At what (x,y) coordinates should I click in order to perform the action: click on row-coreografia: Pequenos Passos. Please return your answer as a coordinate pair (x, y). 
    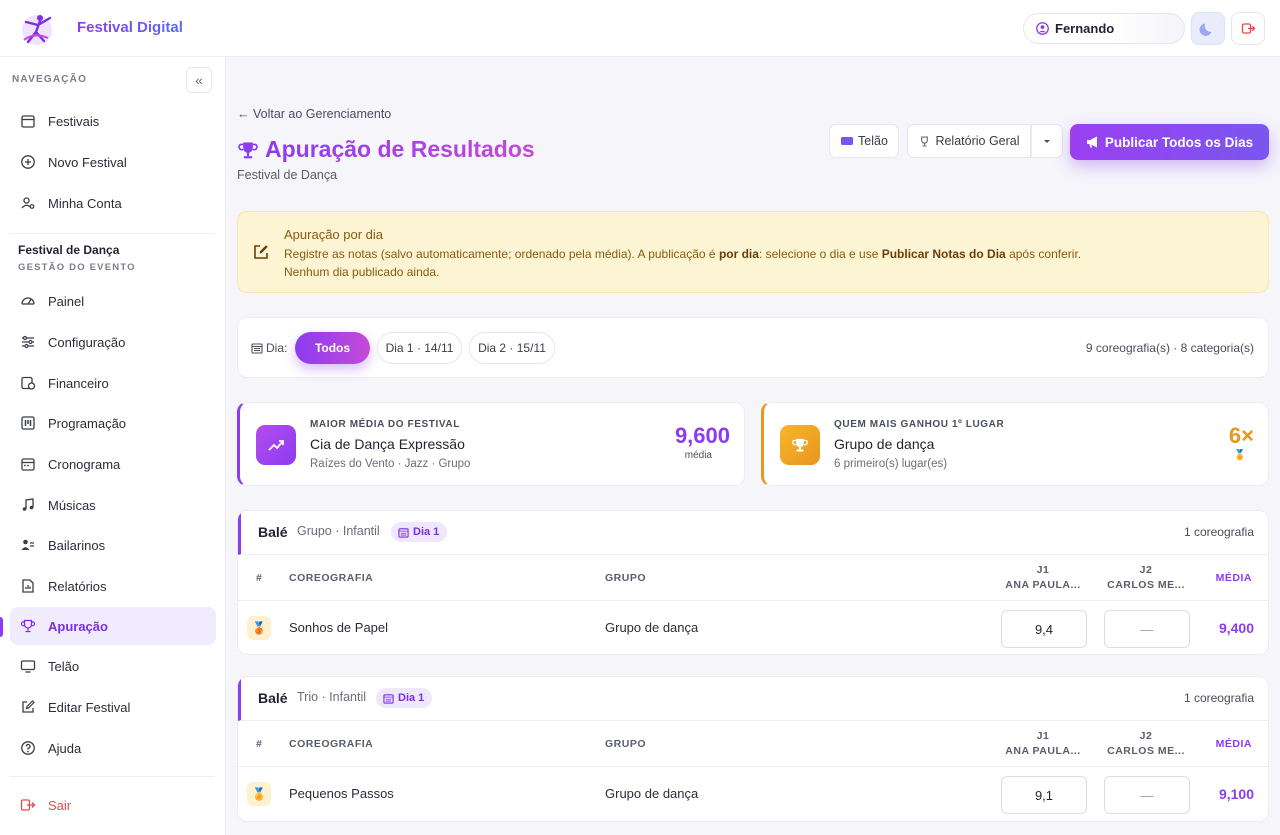
    Looking at the image, I should click on (341, 793).